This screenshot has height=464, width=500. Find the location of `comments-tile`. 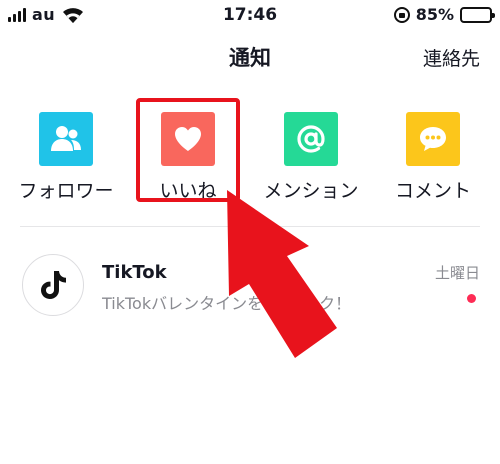

comments-tile is located at coordinates (433, 139).